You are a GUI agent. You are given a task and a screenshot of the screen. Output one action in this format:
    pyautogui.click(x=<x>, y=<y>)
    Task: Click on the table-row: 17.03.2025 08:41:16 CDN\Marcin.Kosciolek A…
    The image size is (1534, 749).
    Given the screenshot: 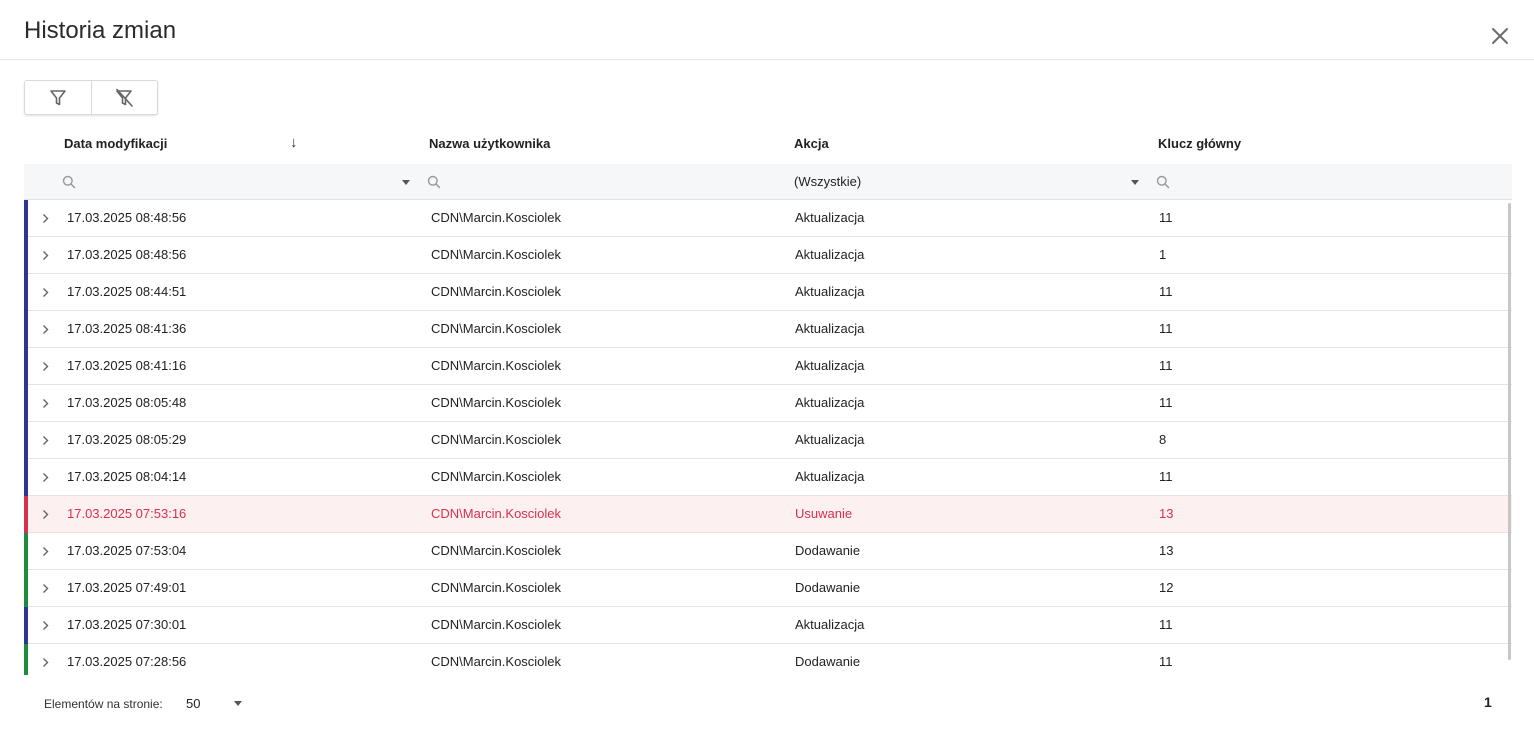 What is the action you would take?
    pyautogui.click(x=768, y=366)
    